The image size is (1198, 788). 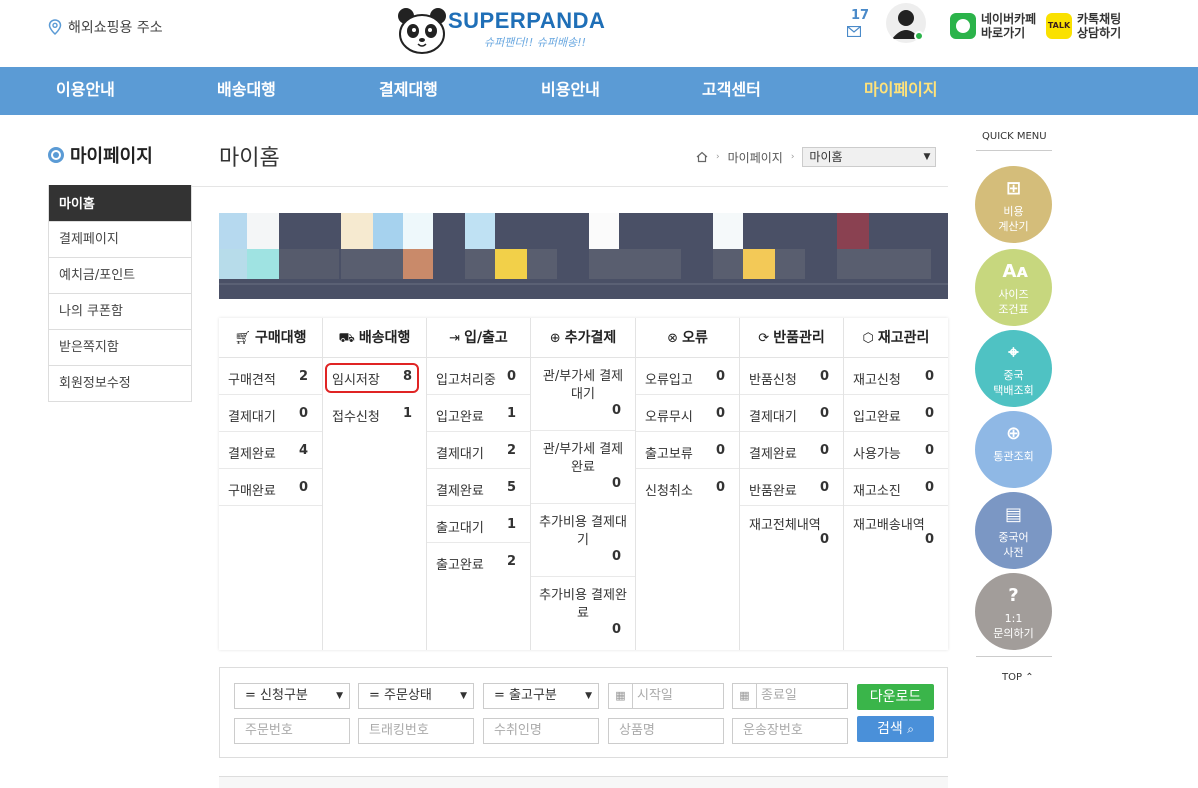 I want to click on status-row: 결제완료 5, so click(x=478, y=487).